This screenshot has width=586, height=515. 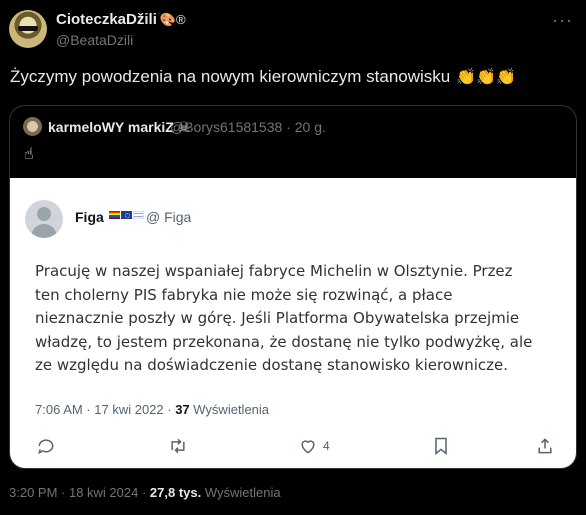 What do you see at coordinates (182, 409) in the screenshot?
I see `screenshot-views-count: 37` at bounding box center [182, 409].